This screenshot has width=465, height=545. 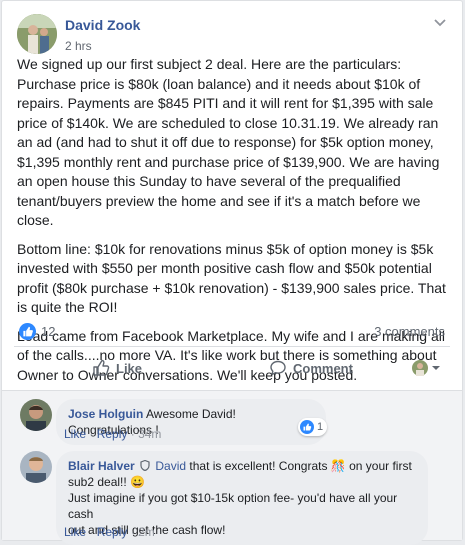 I want to click on comment-line: sub2 deal!! 😀, so click(x=106, y=482).